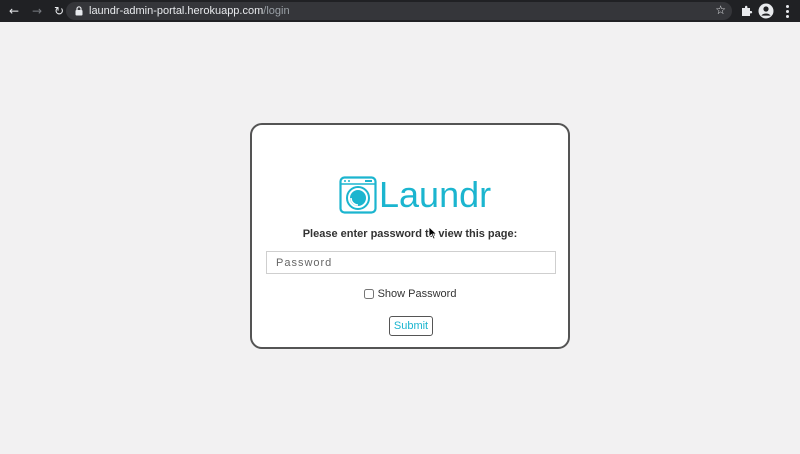  What do you see at coordinates (368, 294) in the screenshot?
I see `show-password-checkbox` at bounding box center [368, 294].